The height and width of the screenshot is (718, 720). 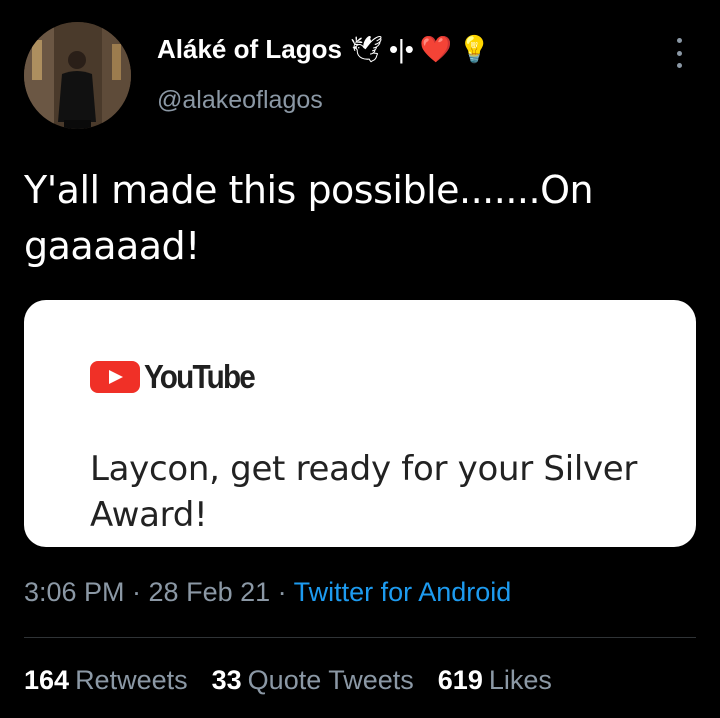 I want to click on quote-tweets-count: 33, so click(x=226, y=680).